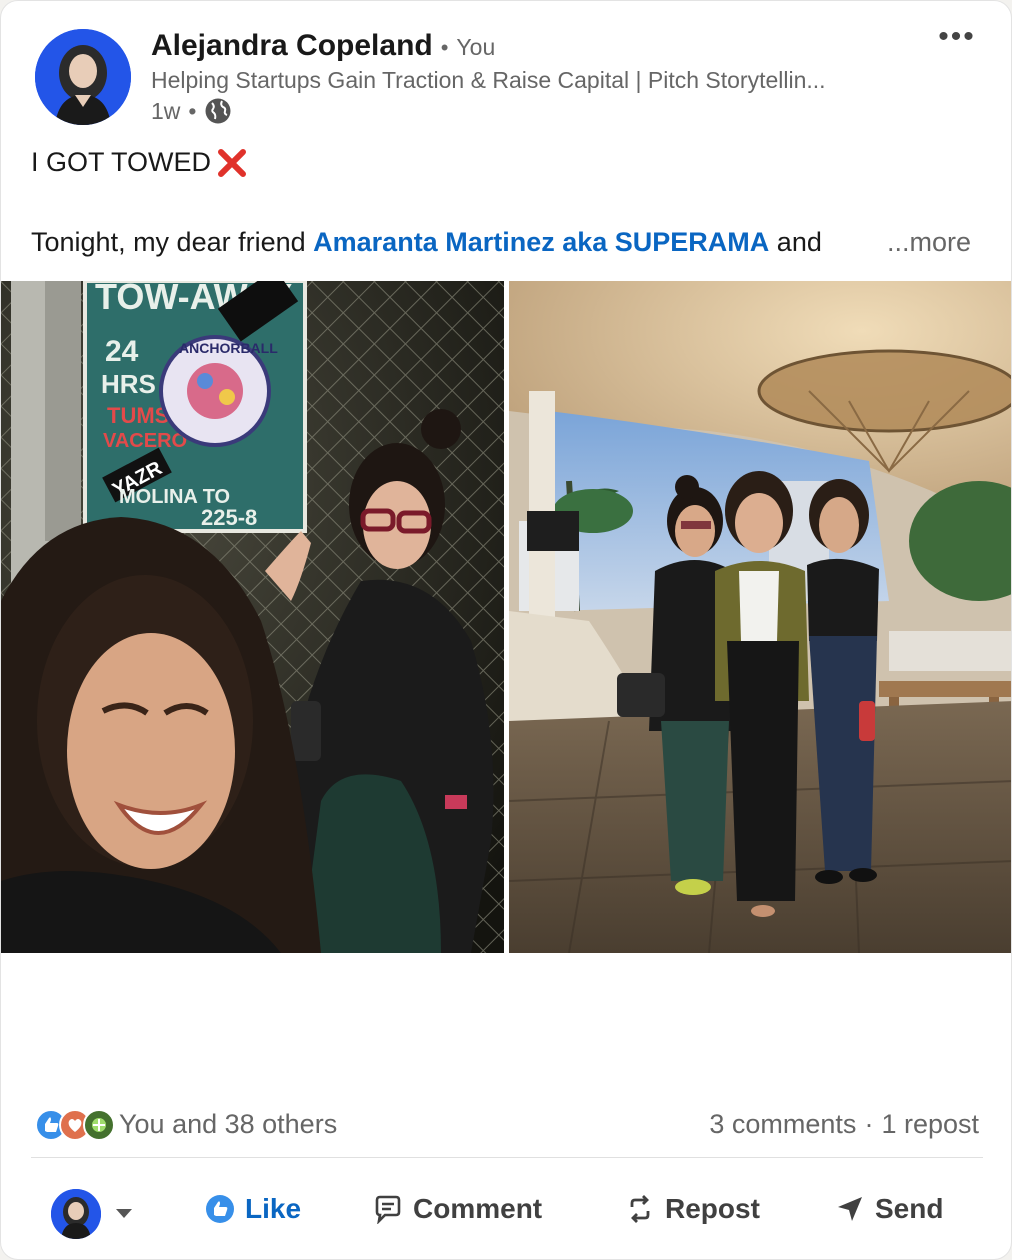 This screenshot has width=1012, height=1260. Describe the element at coordinates (640, 1209) in the screenshot. I see `repost-icon` at that location.